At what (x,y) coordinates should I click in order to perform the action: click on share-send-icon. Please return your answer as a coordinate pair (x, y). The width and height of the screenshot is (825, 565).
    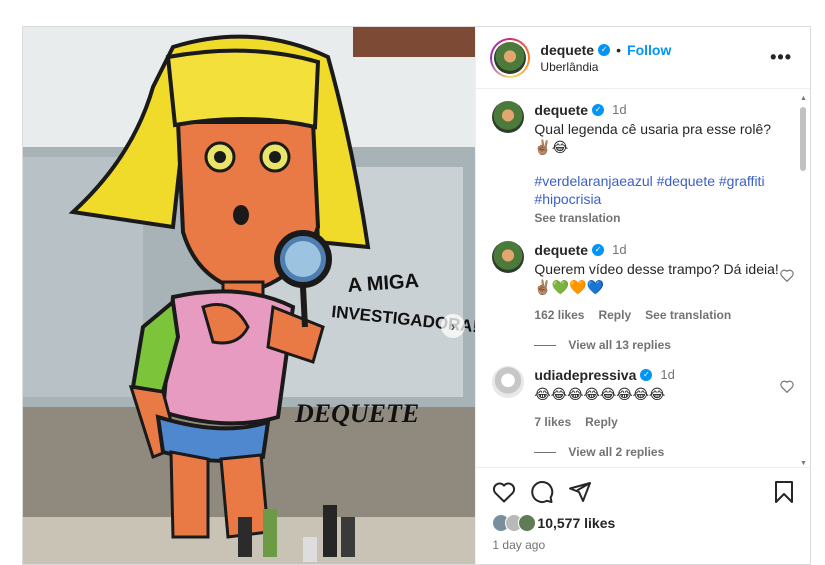
    Looking at the image, I should click on (580, 492).